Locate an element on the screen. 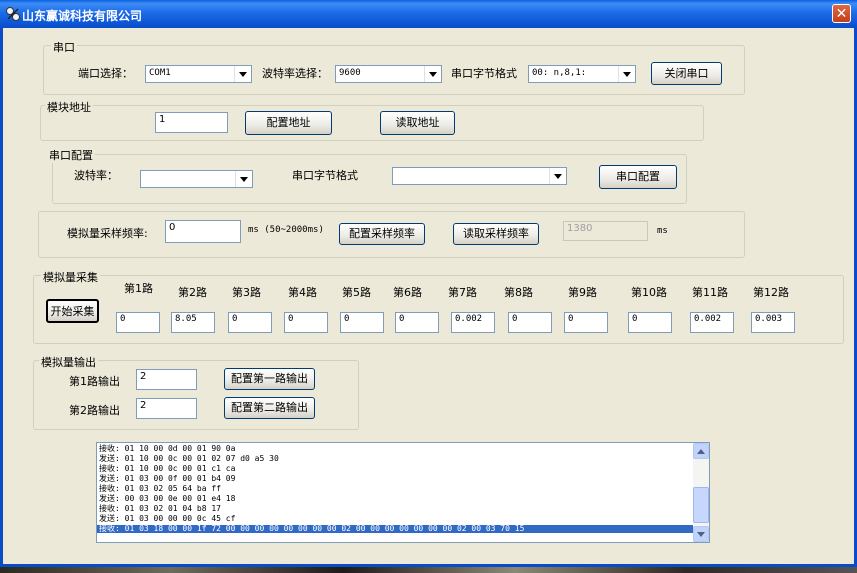  output1-input: 2 is located at coordinates (166, 379).